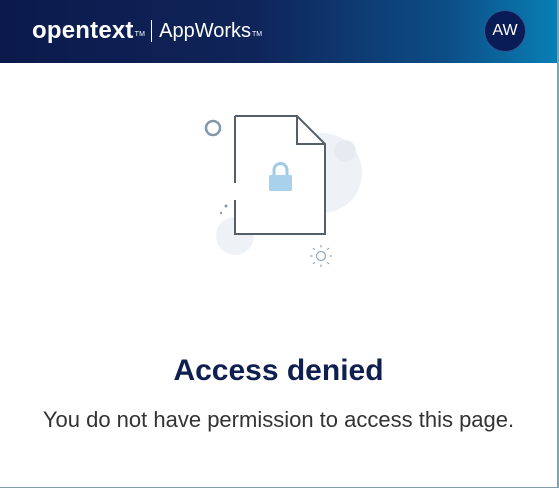 This screenshot has width=559, height=488. What do you see at coordinates (345, 151) in the screenshot?
I see `bg-circle-small` at bounding box center [345, 151].